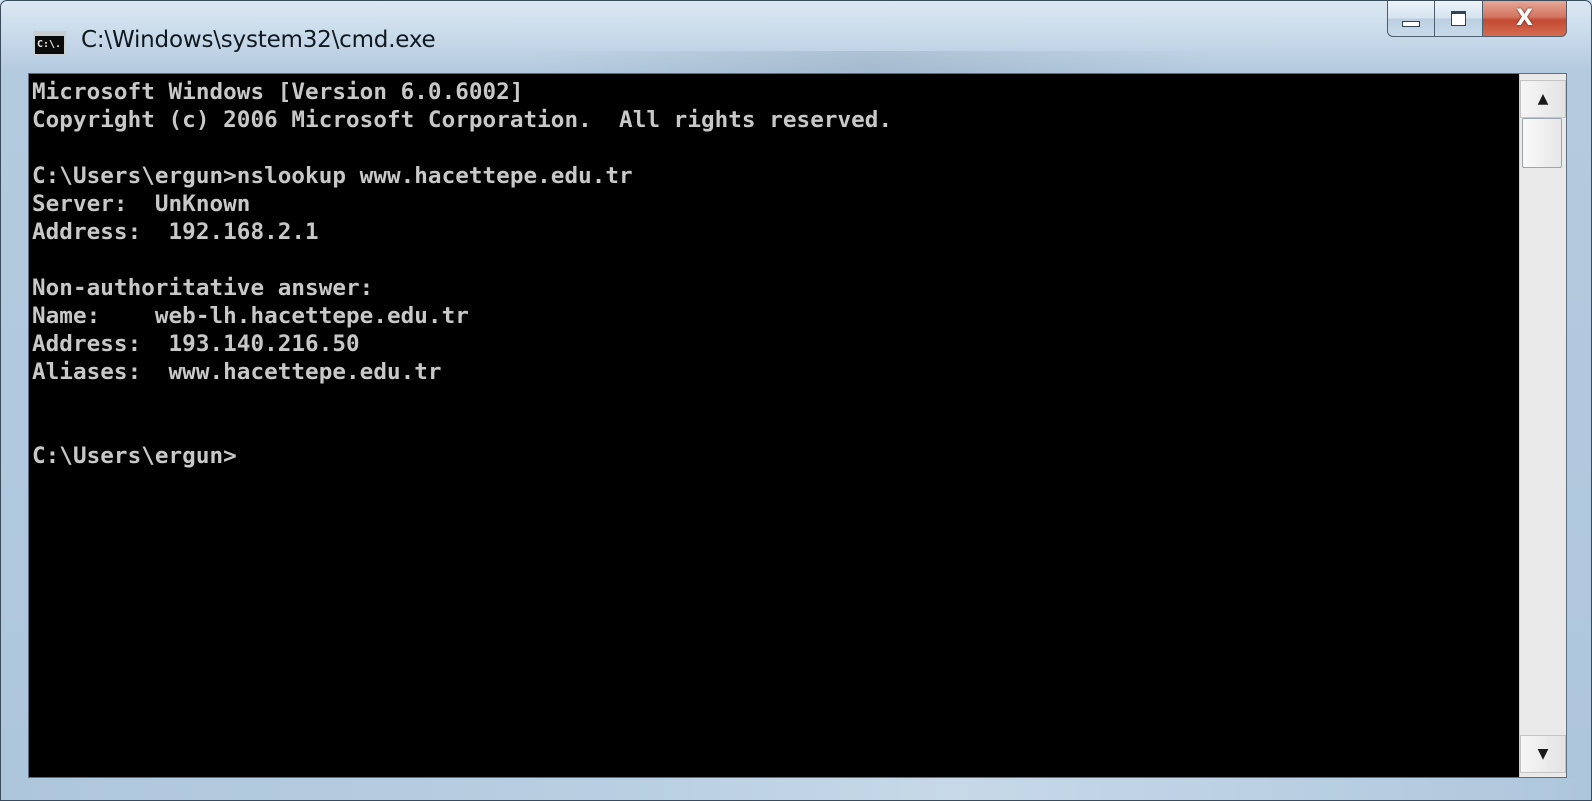 The width and height of the screenshot is (1592, 801). What do you see at coordinates (1411, 19) in the screenshot?
I see `minimize-button` at bounding box center [1411, 19].